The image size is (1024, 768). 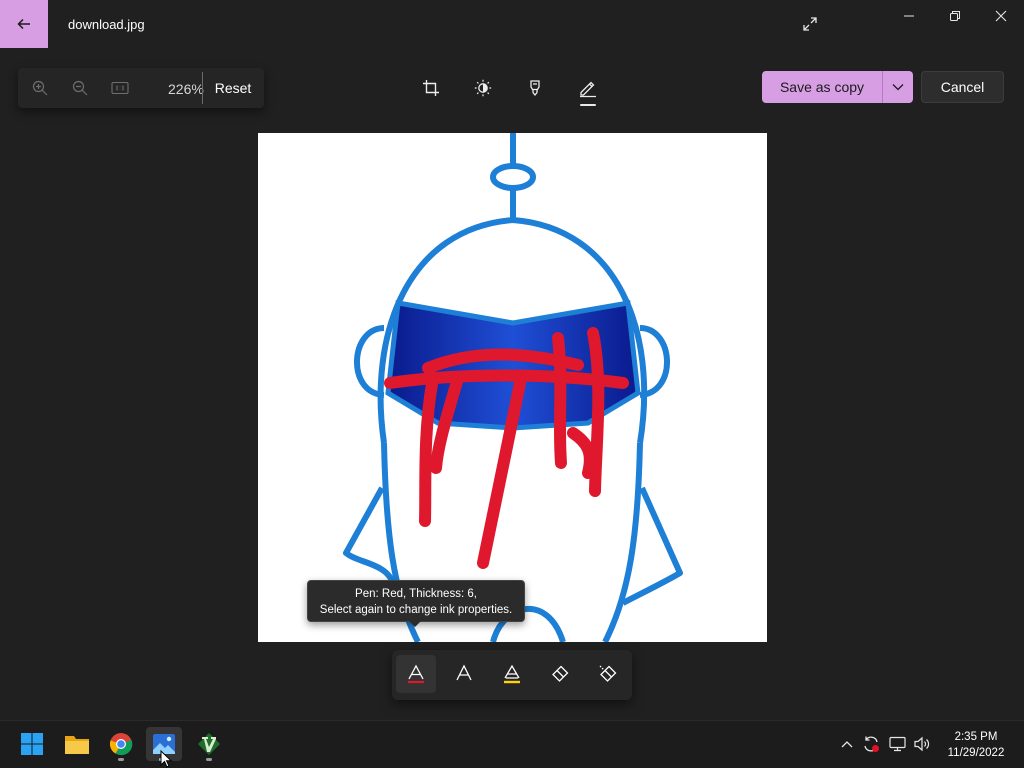 I want to click on chrome-icon, so click(x=121, y=744).